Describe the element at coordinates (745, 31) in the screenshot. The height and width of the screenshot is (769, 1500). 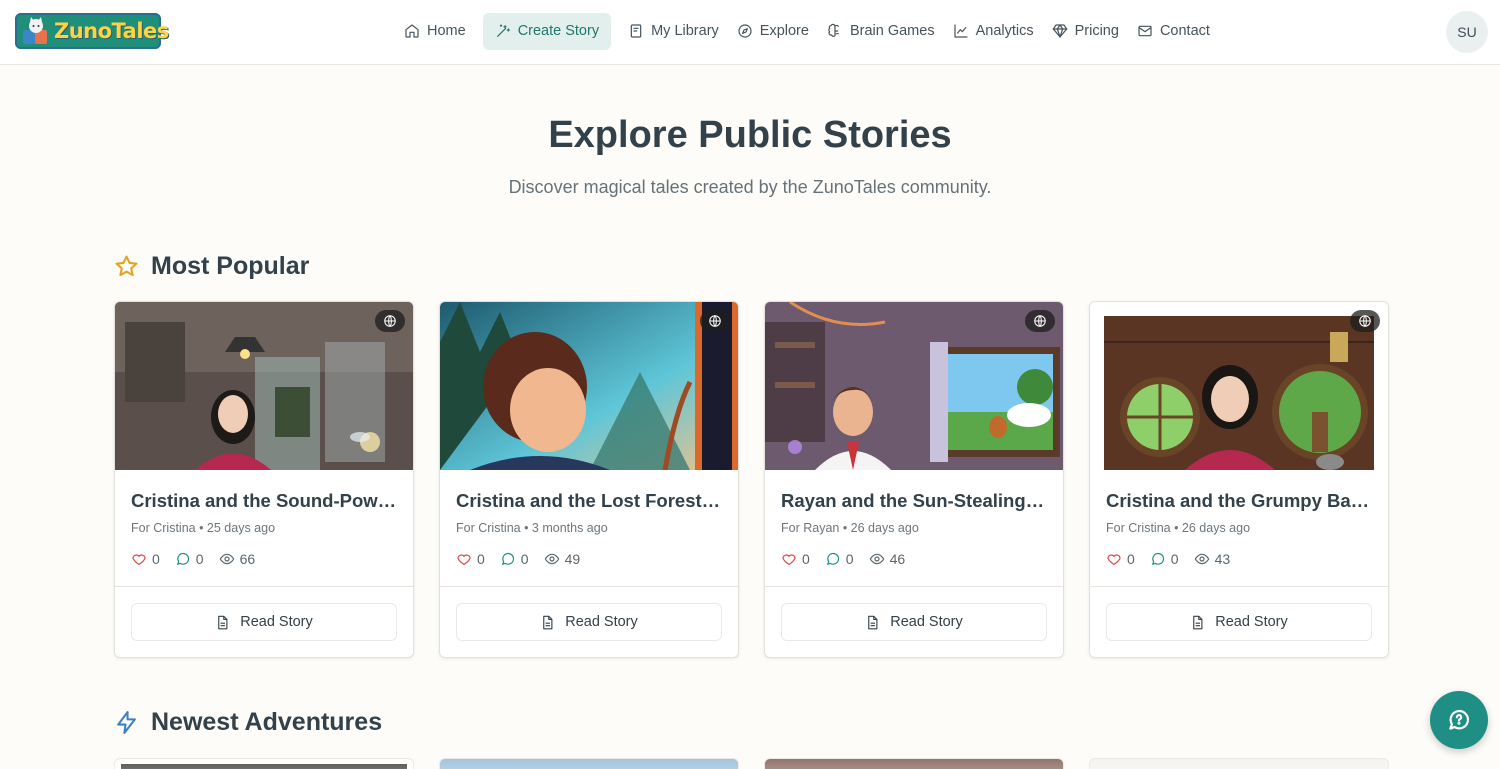
I see `compass-icon` at that location.